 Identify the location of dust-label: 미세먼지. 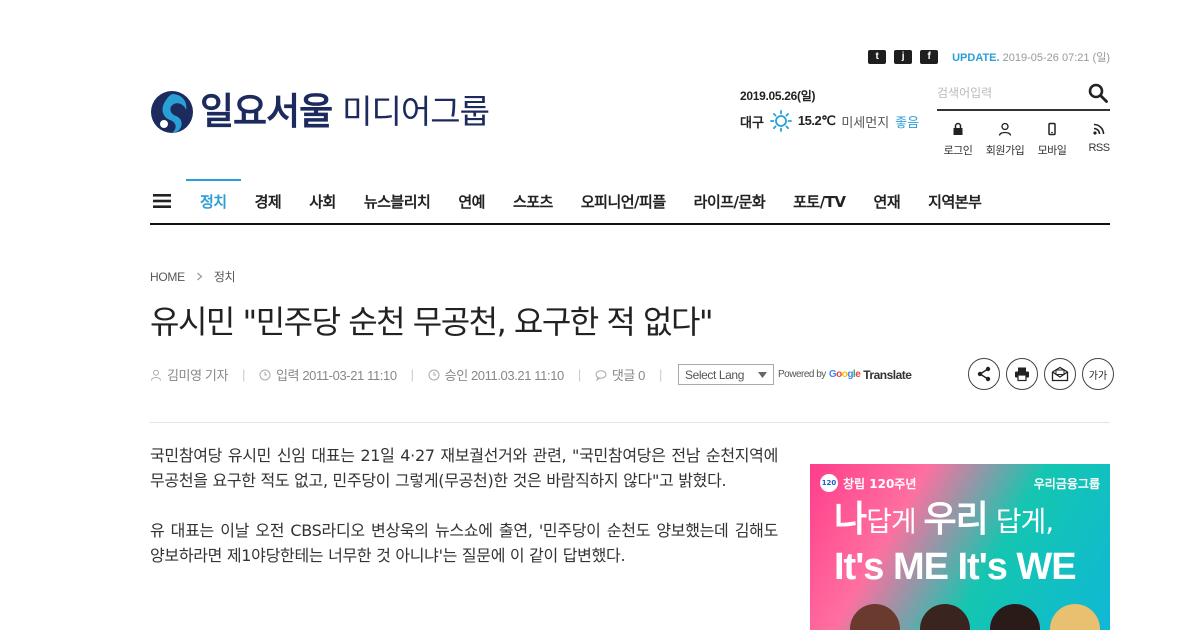
(865, 122).